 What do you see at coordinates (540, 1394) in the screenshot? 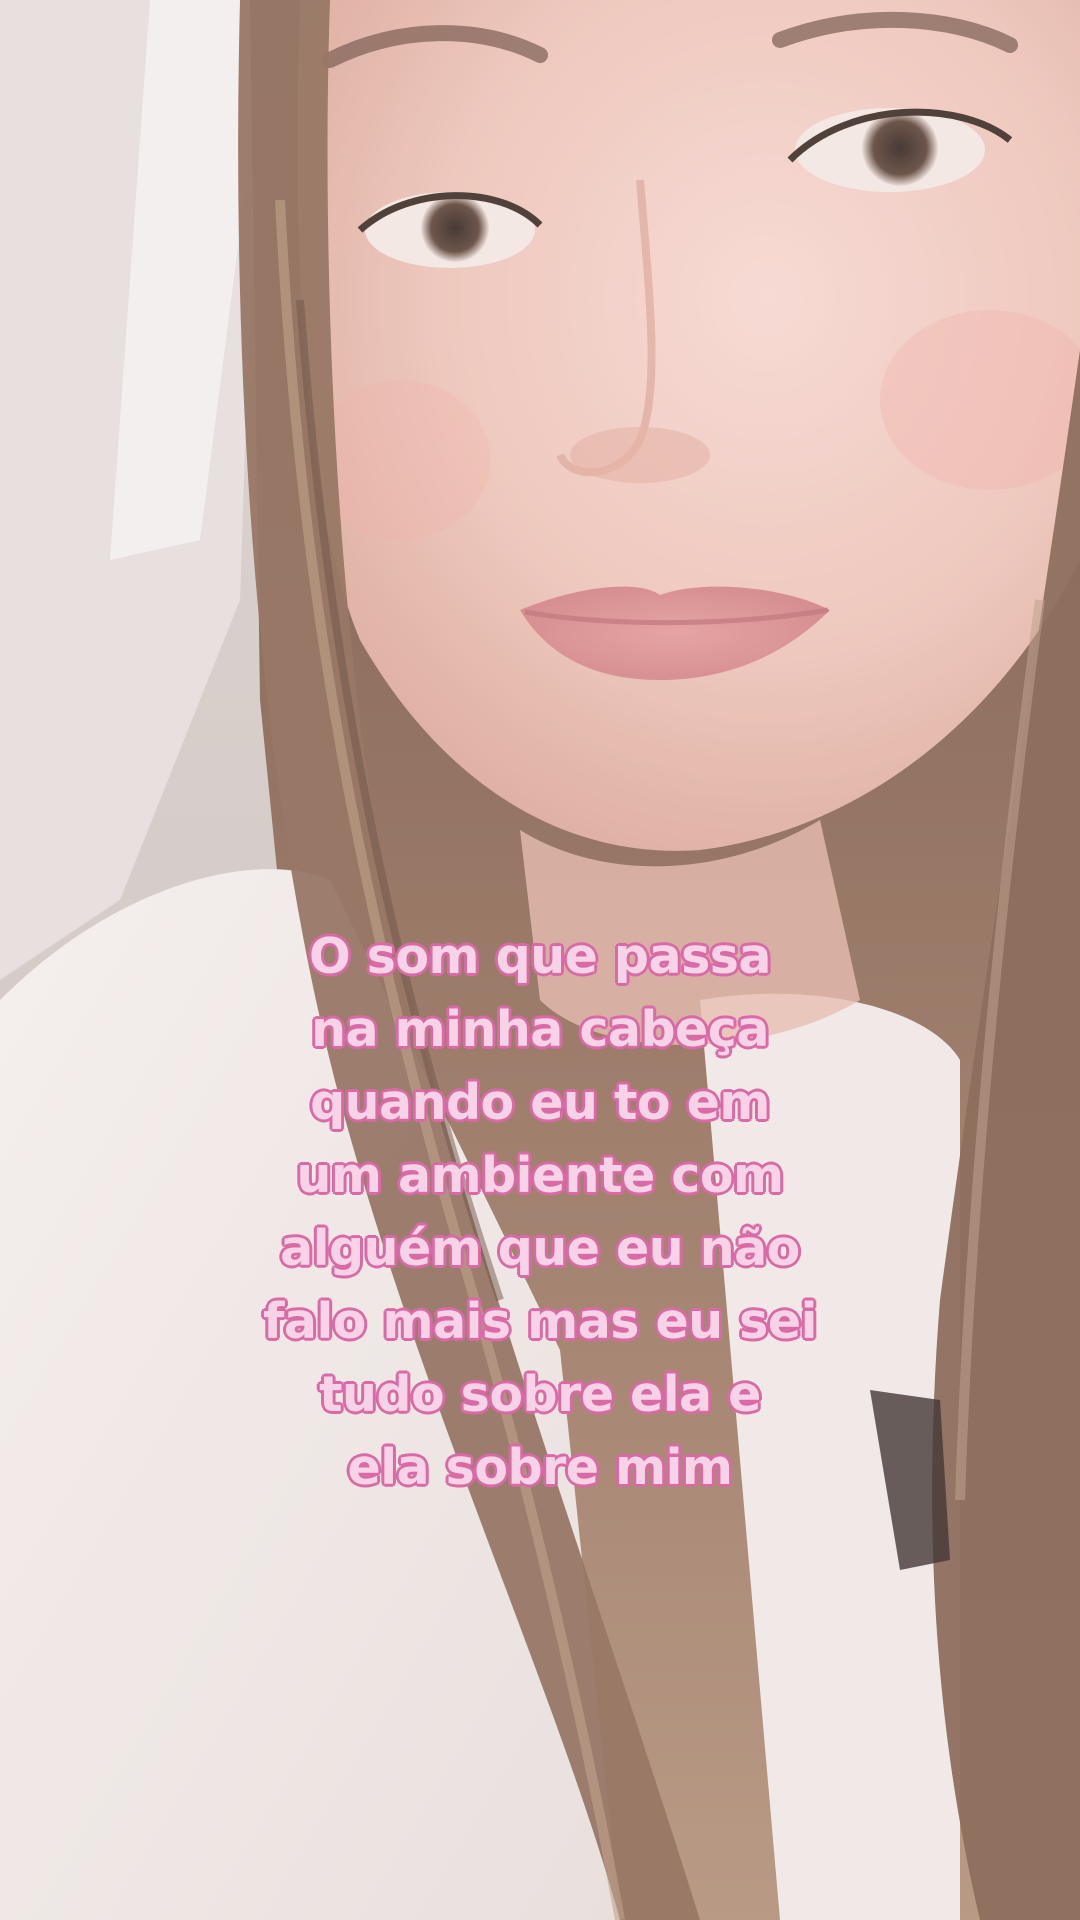
I see `caption-line: tudo sobre ela e` at bounding box center [540, 1394].